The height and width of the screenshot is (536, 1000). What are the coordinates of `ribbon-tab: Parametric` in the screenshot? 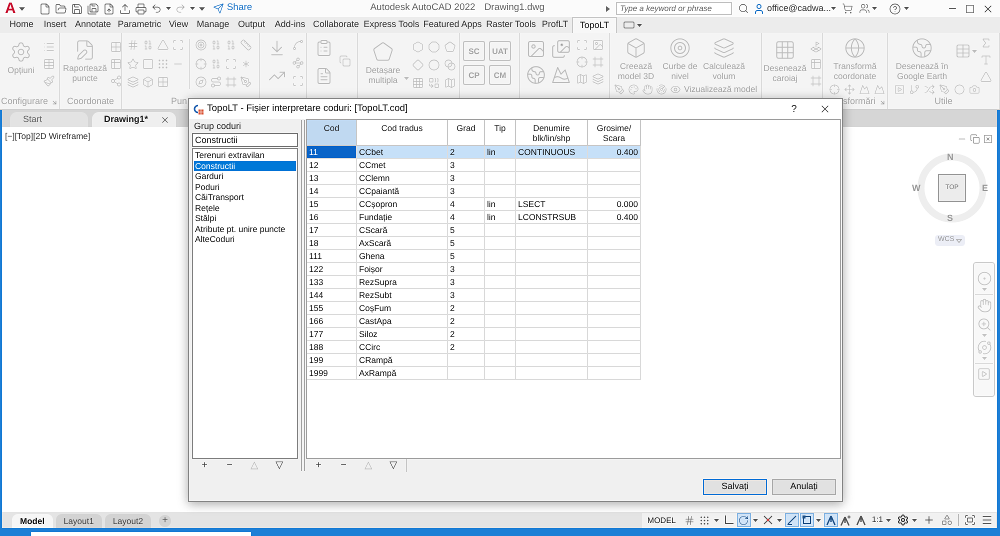 It's located at (139, 25).